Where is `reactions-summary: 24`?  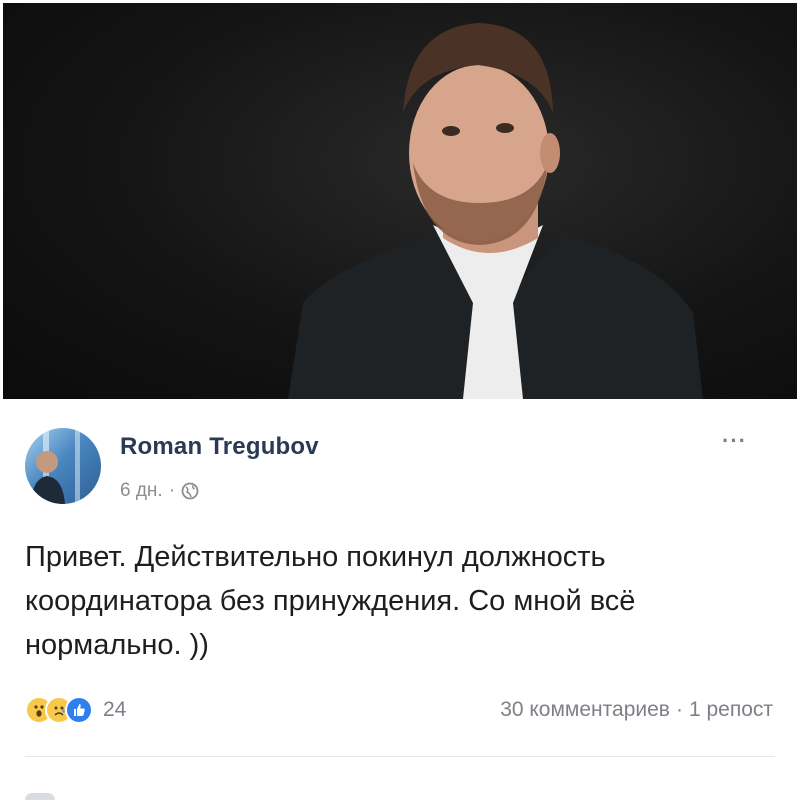 reactions-summary: 24 is located at coordinates (75, 710).